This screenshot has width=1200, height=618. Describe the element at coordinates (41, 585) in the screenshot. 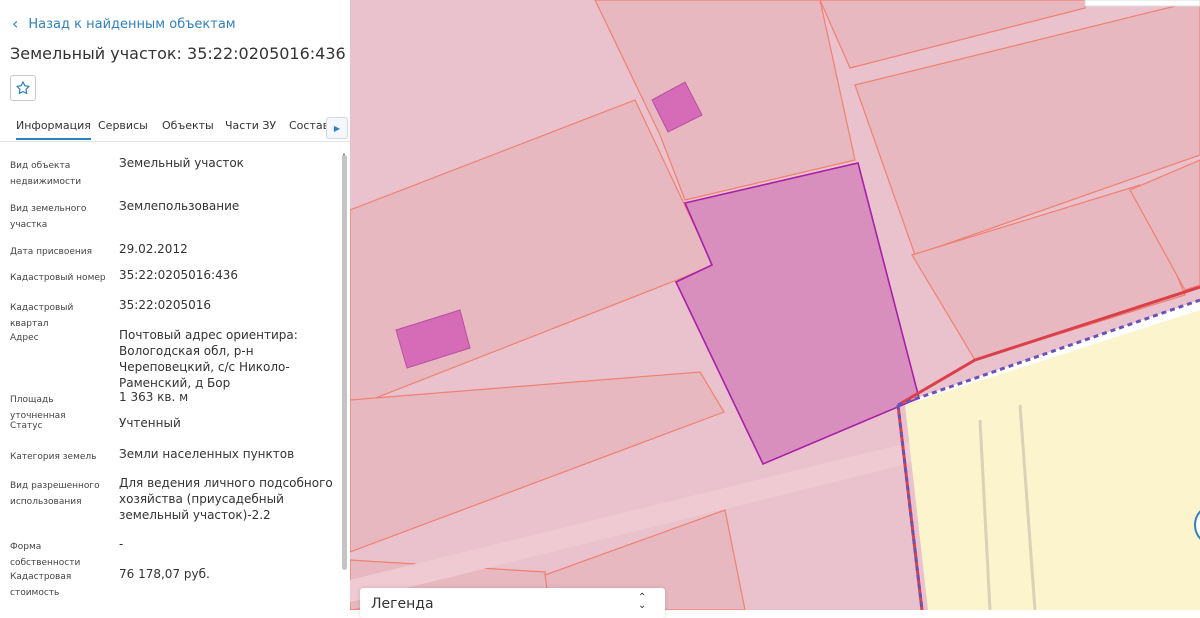

I see `info-label: Кадастровая стоимость` at that location.